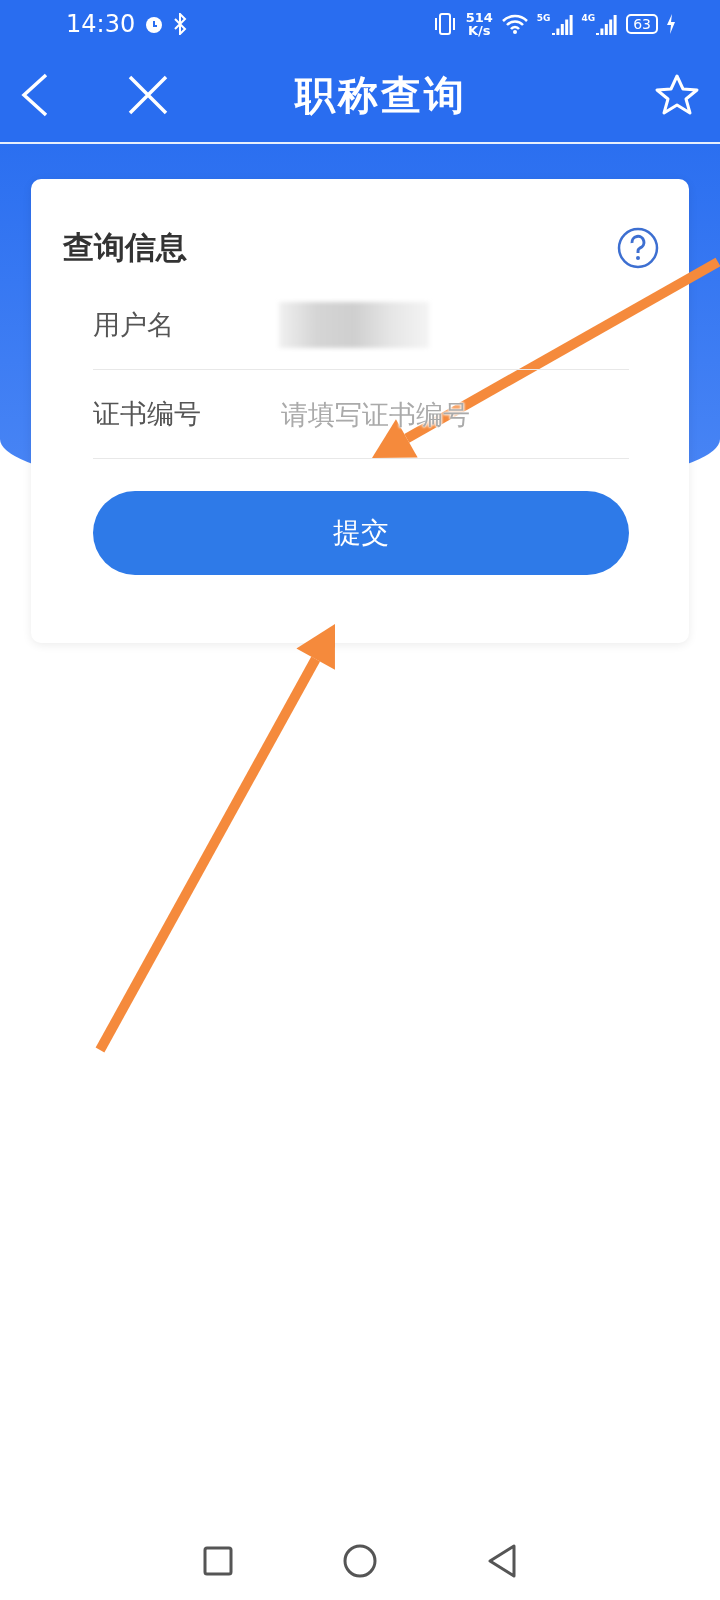  I want to click on back-icon, so click(35, 95).